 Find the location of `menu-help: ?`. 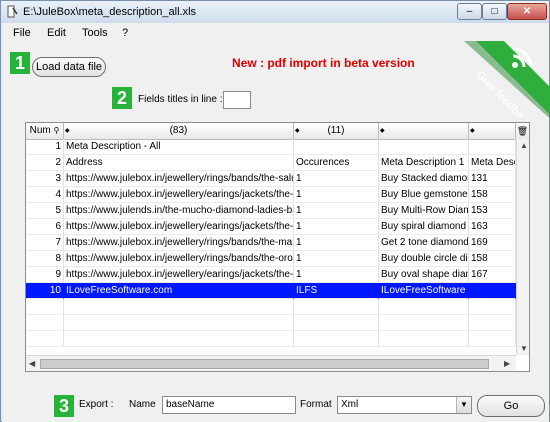

menu-help: ? is located at coordinates (125, 33).